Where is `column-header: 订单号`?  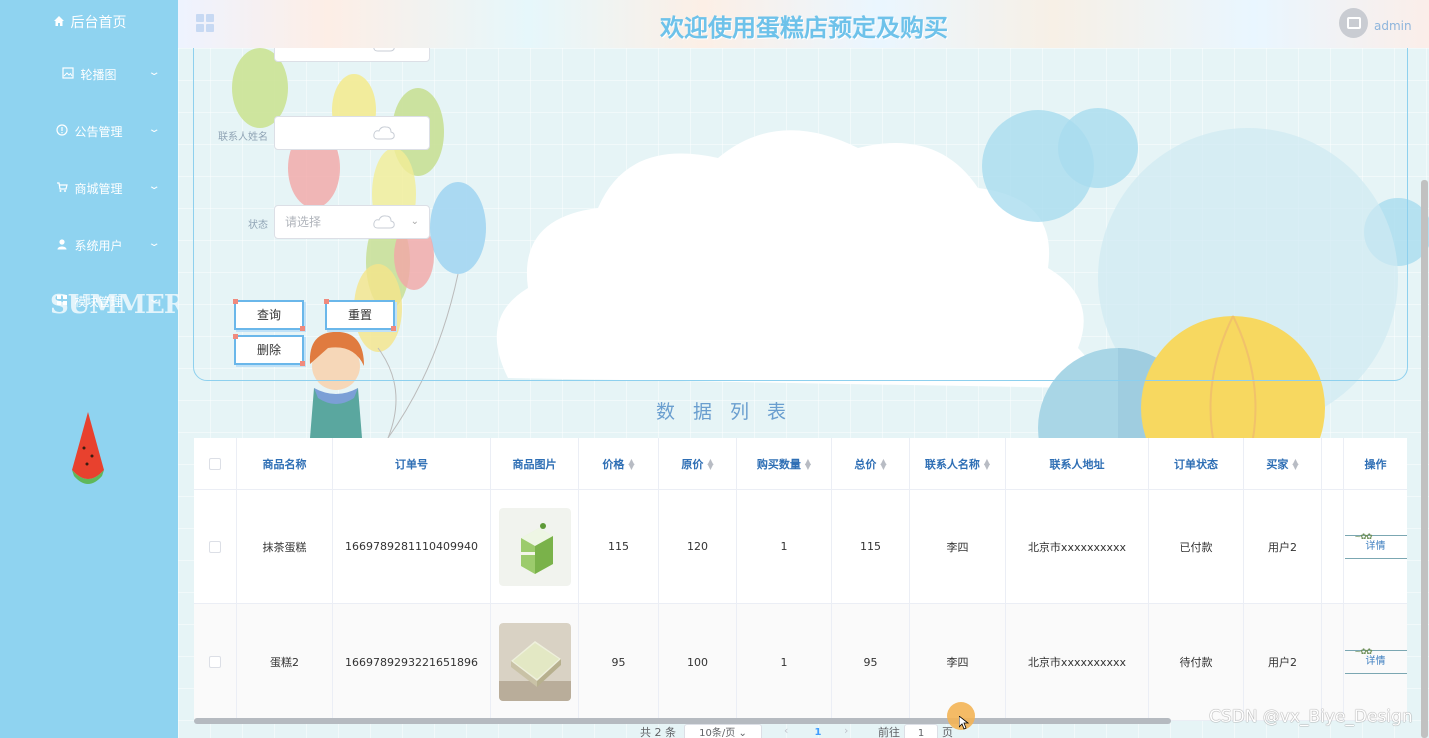 column-header: 订单号 is located at coordinates (412, 463).